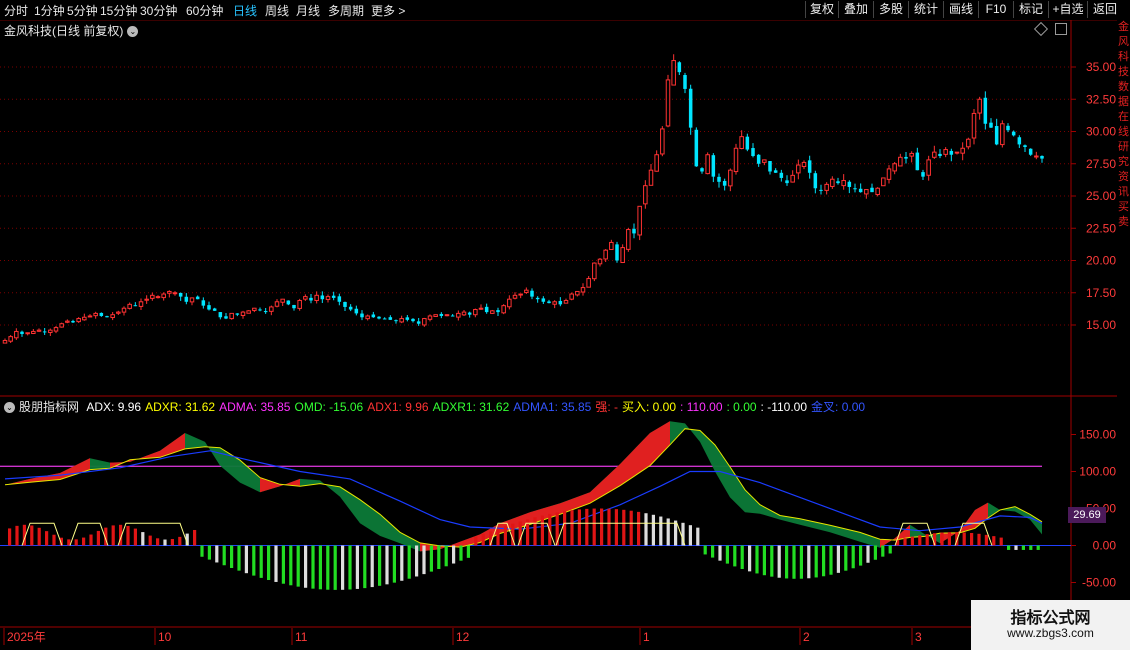  I want to click on mark-button: 标记, so click(1030, 9).